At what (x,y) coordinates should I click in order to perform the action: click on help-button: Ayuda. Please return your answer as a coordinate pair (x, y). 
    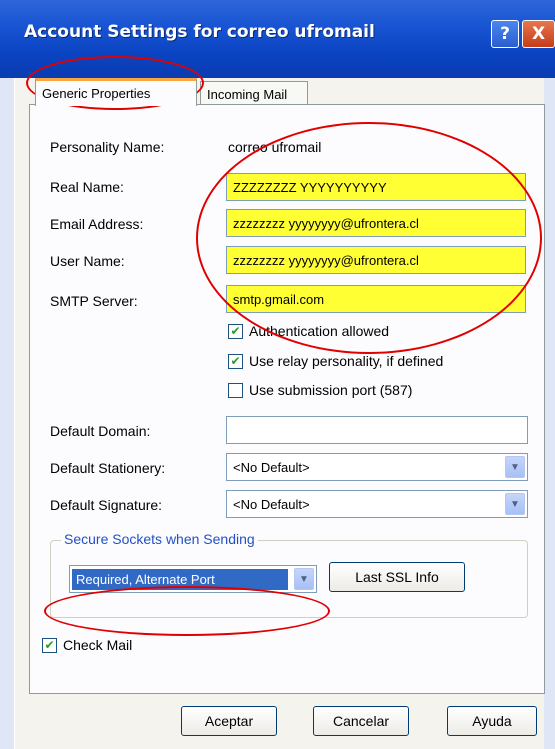
    Looking at the image, I should click on (492, 721).